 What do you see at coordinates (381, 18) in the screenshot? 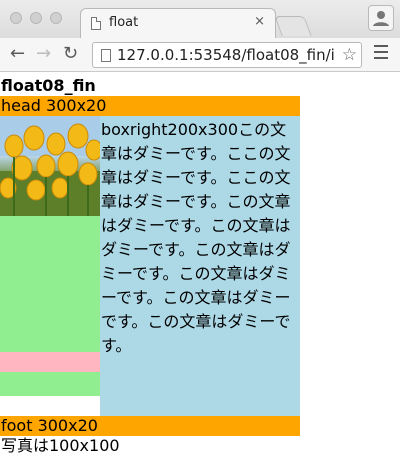
I see `profile-icon` at bounding box center [381, 18].